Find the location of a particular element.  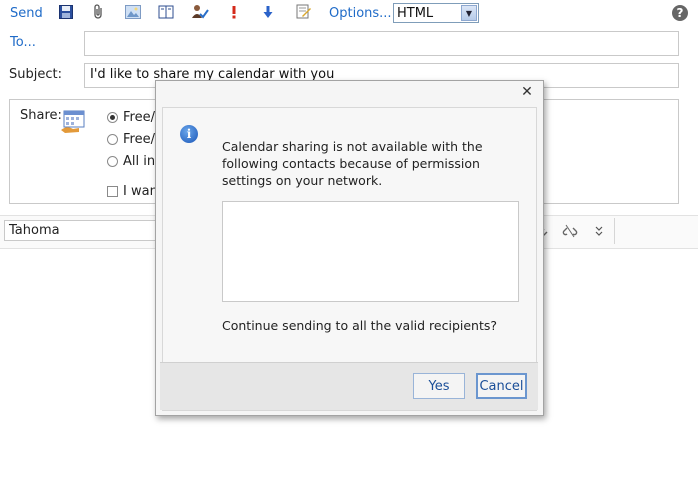

save-icon is located at coordinates (66, 12).